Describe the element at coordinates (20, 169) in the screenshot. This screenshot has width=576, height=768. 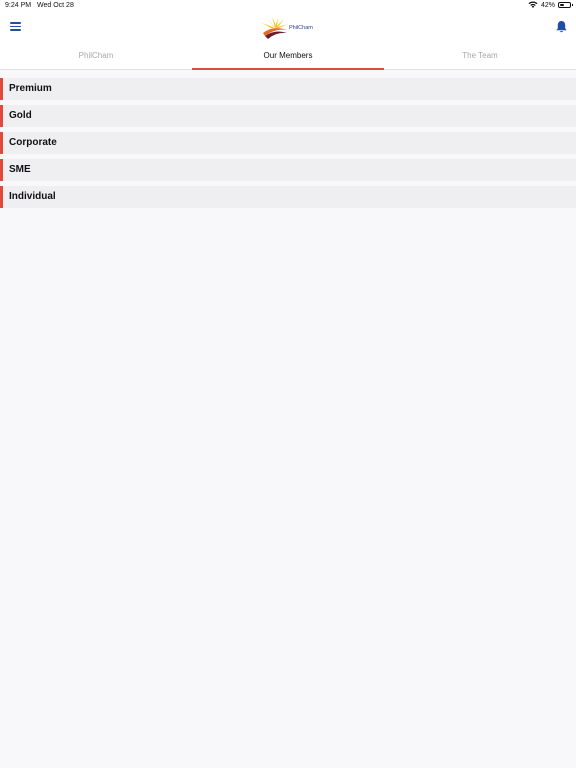
I see `member-category-label: SME` at that location.